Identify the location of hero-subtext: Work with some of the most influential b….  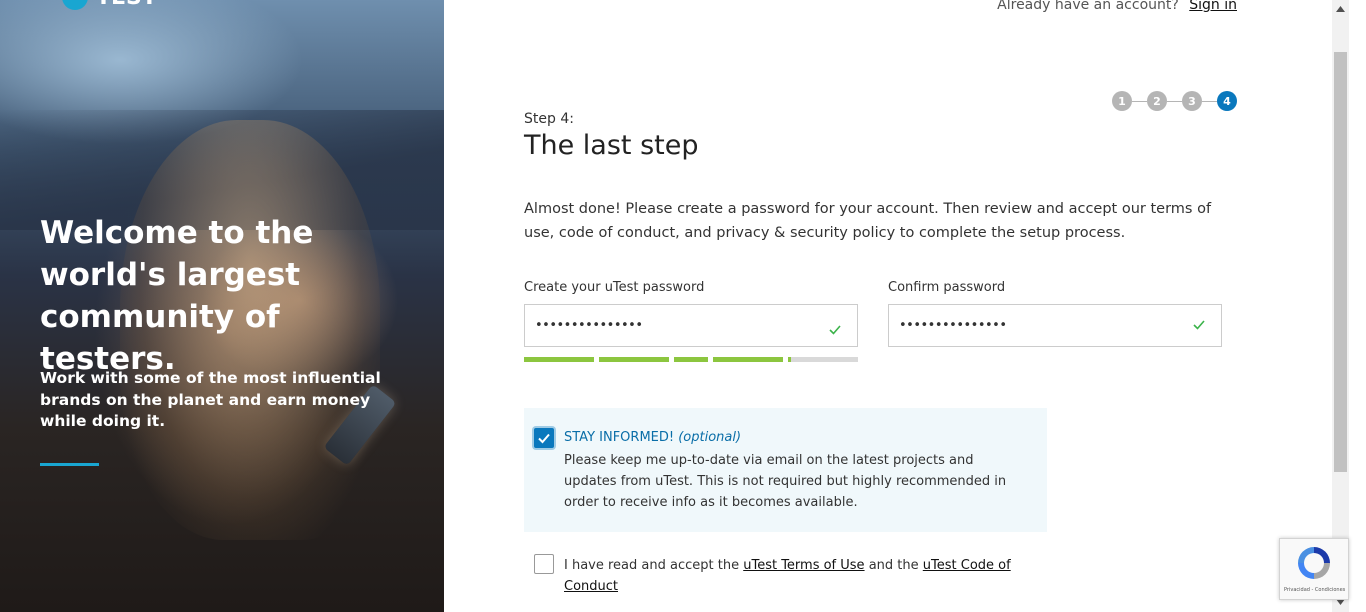
(210, 399).